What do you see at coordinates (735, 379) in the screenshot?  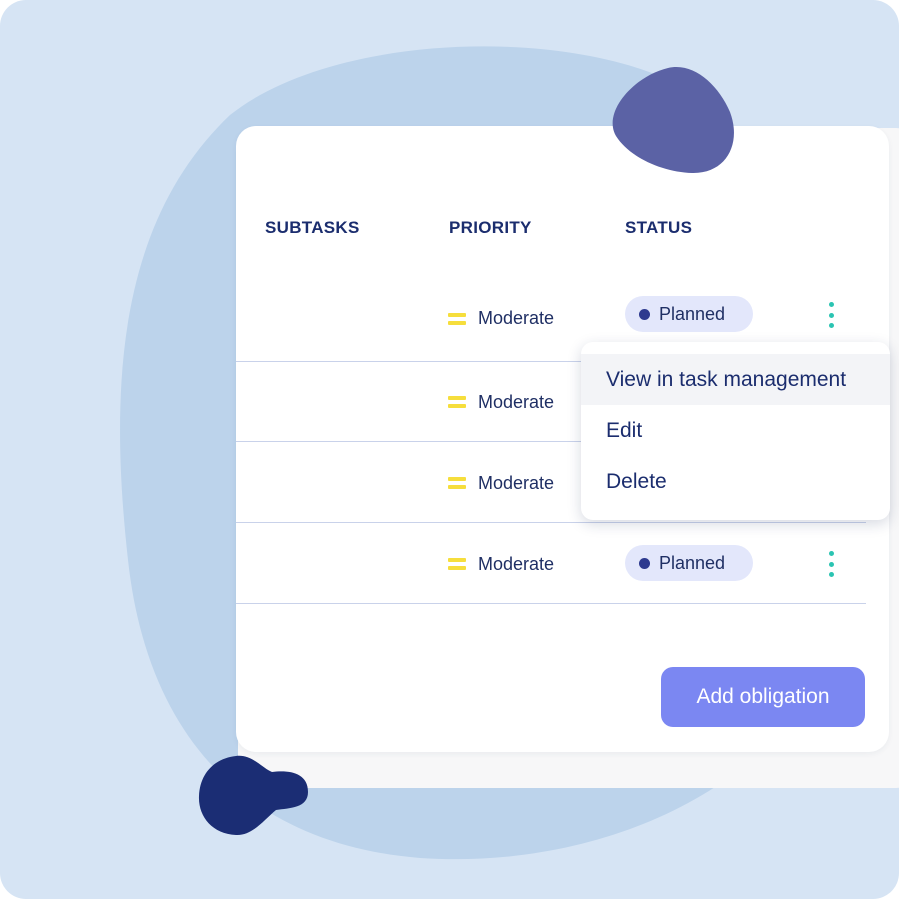 I see `menu-item-view-in-task-management: View in task management` at bounding box center [735, 379].